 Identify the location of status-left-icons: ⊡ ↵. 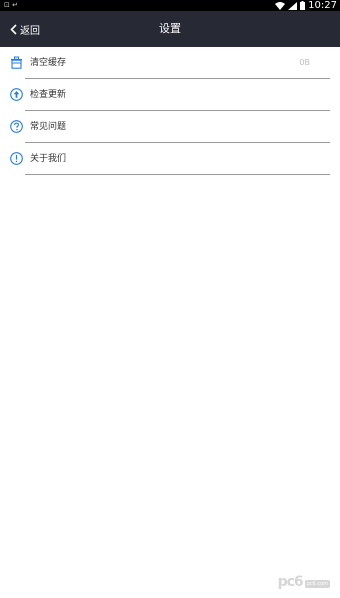
(11, 5).